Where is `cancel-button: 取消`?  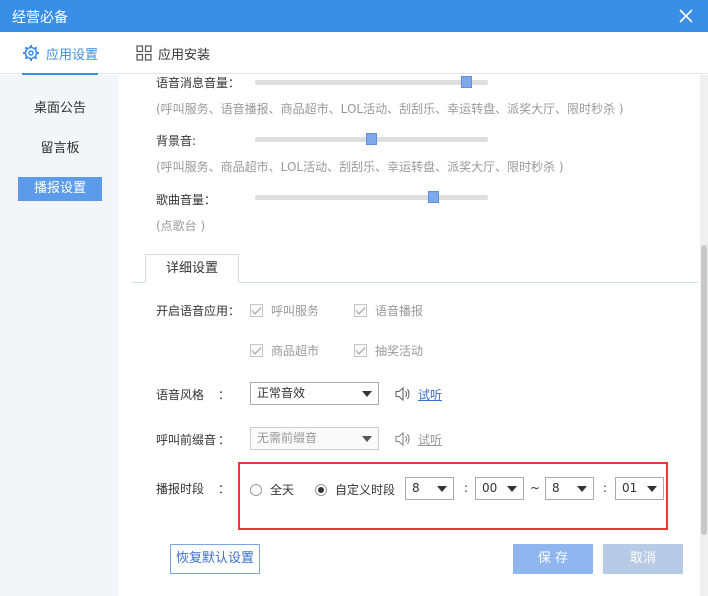 cancel-button: 取消 is located at coordinates (643, 559).